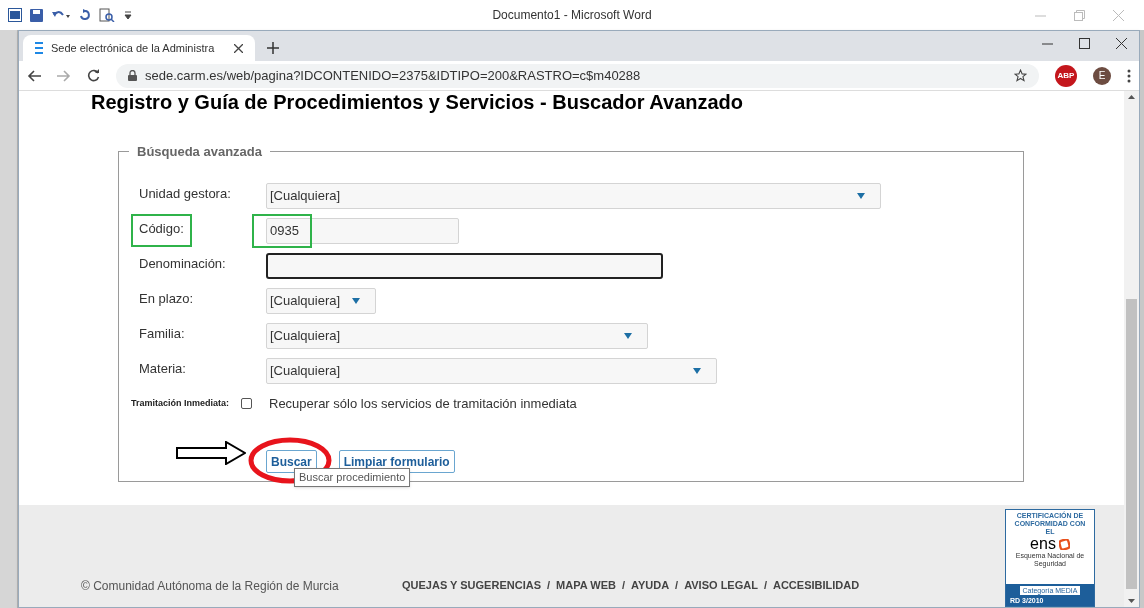  I want to click on copyright-text: © Comunidad Autónoma de la Región de Murcia, so click(210, 586).